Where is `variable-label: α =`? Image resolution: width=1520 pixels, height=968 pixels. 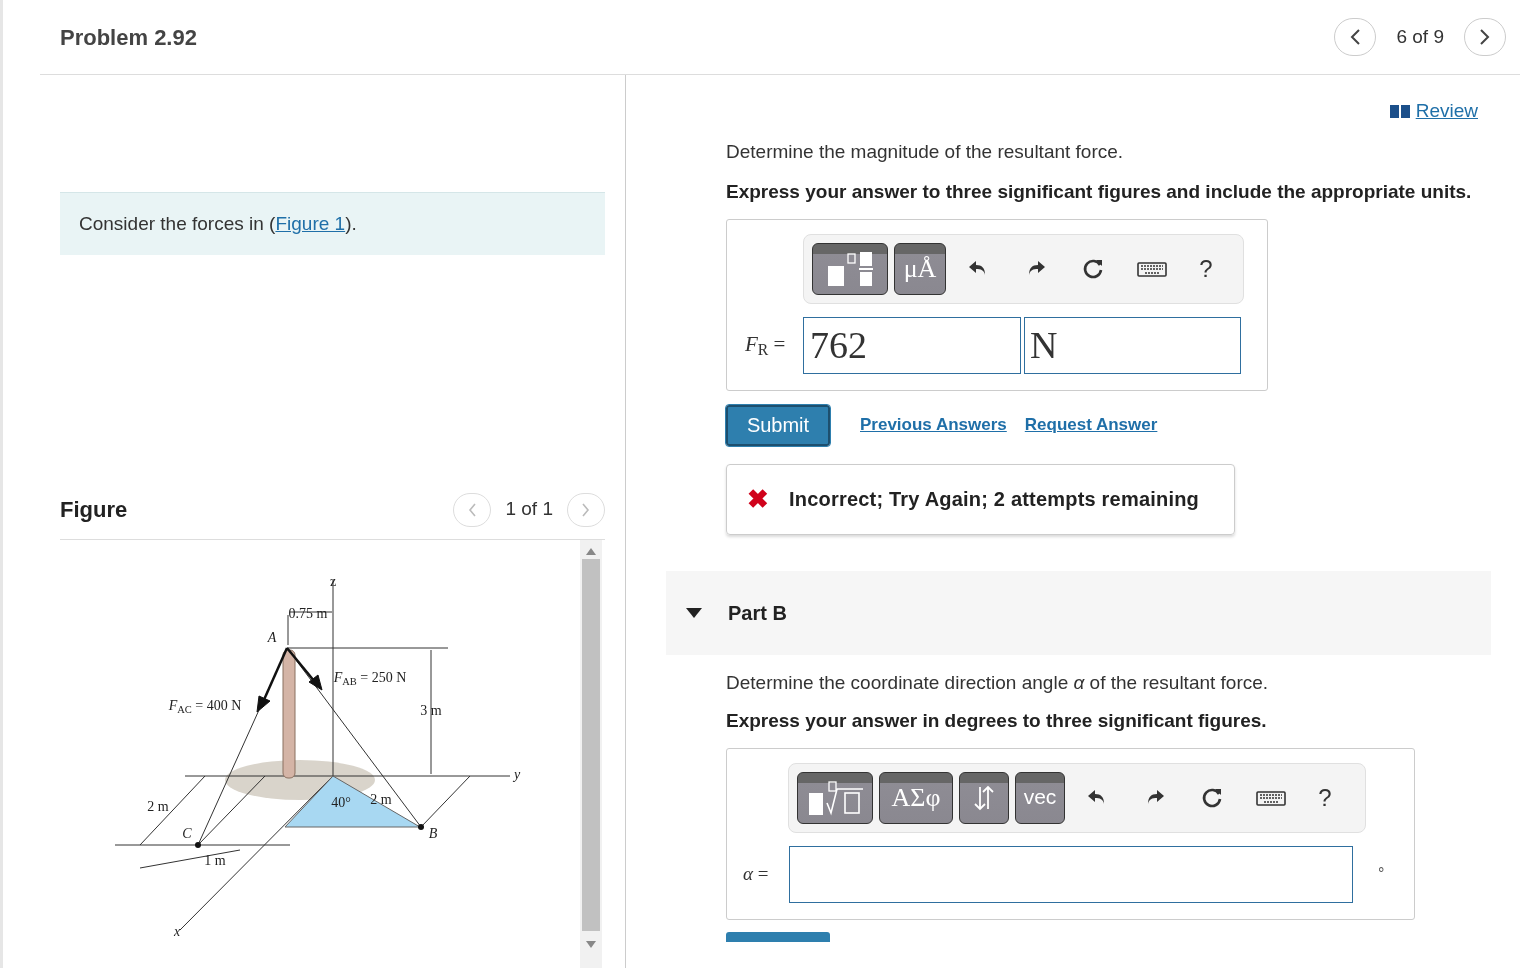
variable-label: α = is located at coordinates (756, 873).